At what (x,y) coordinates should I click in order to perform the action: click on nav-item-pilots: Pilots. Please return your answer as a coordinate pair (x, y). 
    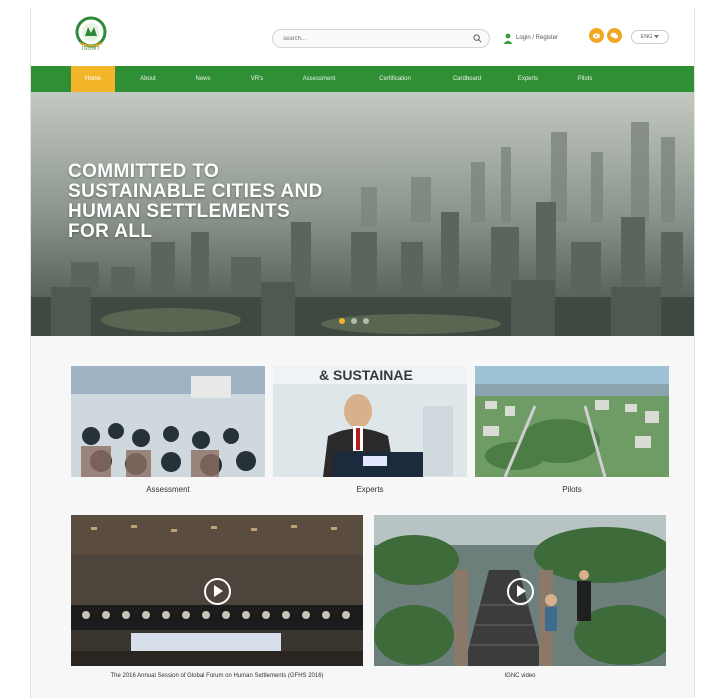
    Looking at the image, I should click on (585, 79).